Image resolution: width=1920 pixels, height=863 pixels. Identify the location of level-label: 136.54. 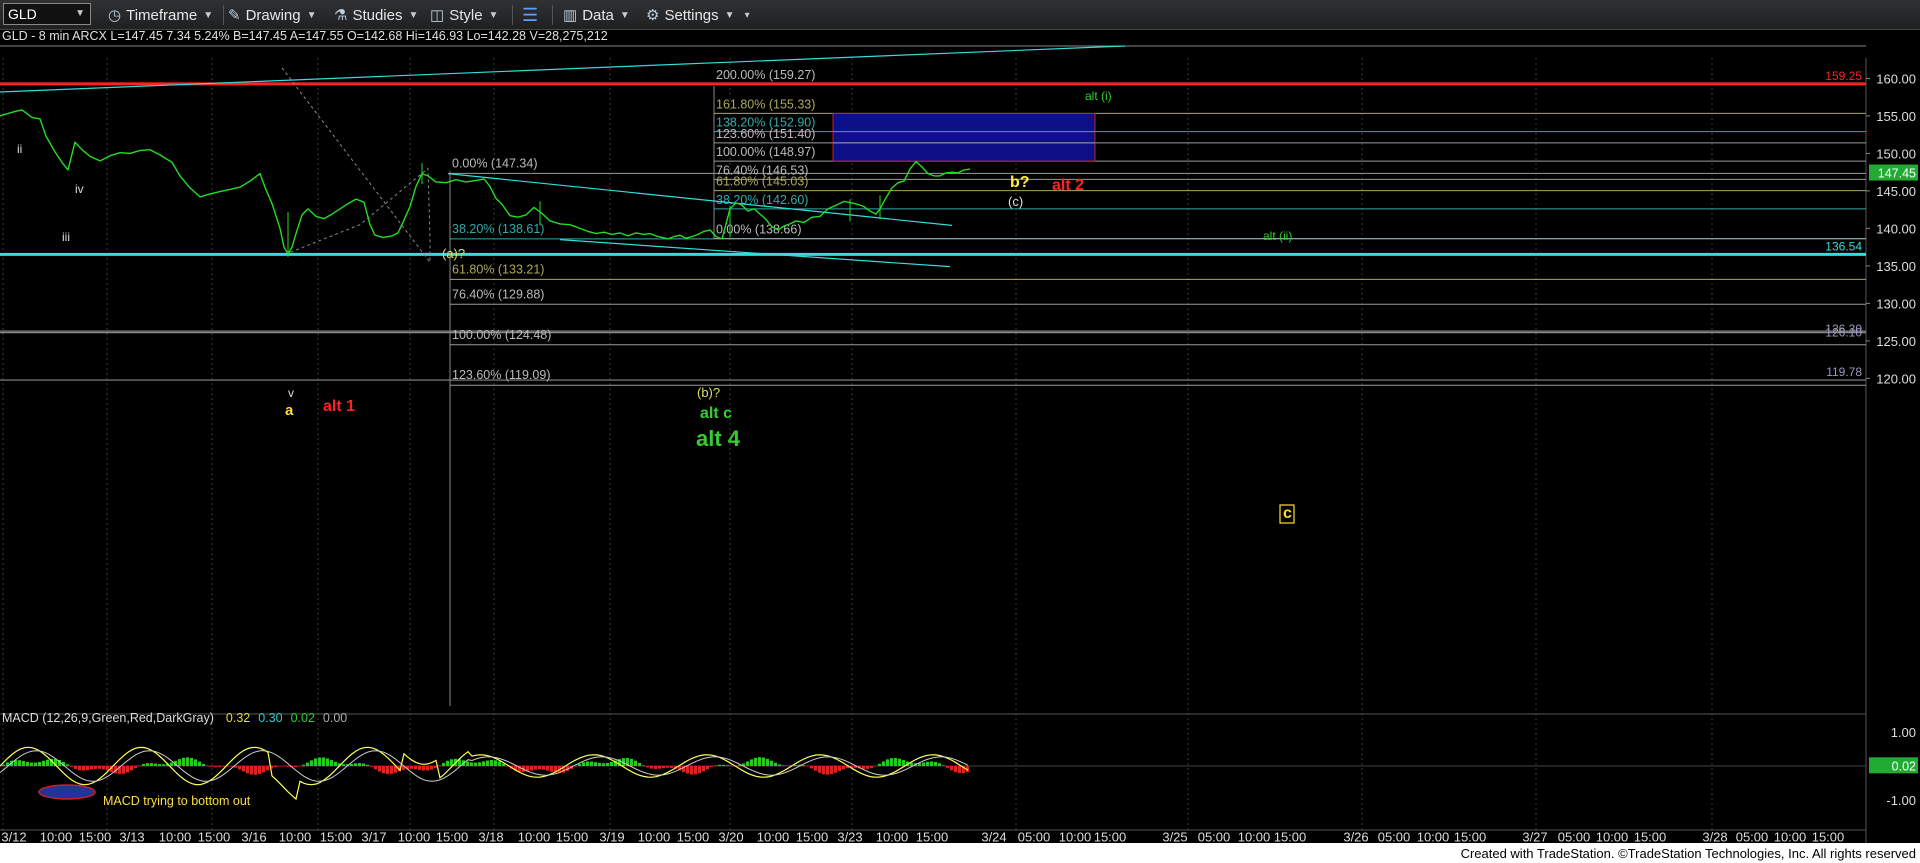
(1843, 246).